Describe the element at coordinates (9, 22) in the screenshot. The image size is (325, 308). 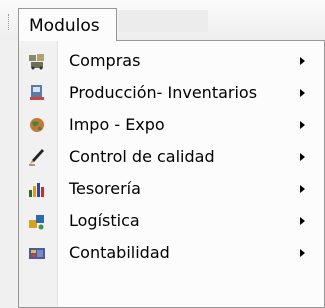
I see `toolbar-grip` at that location.